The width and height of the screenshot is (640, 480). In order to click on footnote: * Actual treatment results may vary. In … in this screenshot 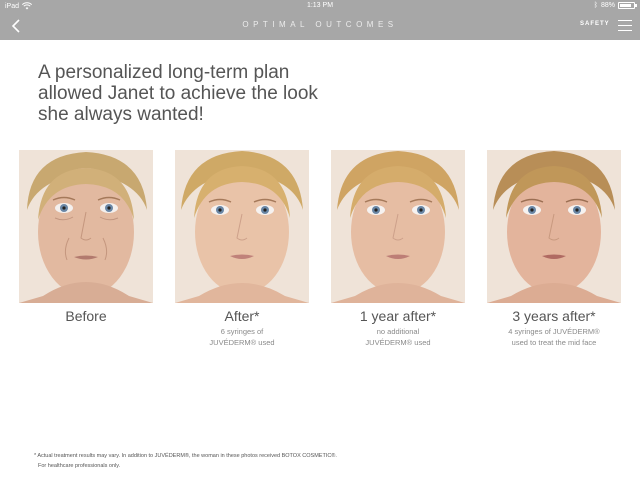, I will do `click(284, 461)`.